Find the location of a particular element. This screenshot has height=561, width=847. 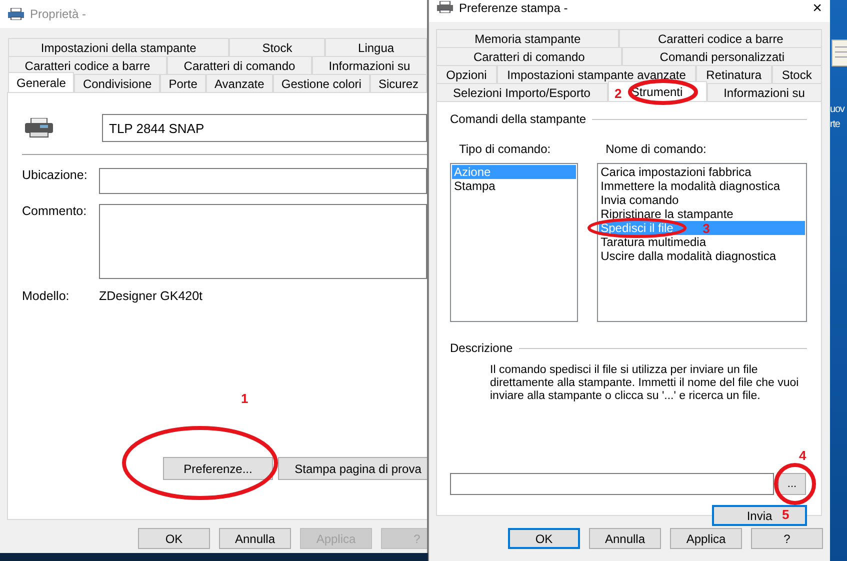

desktop-icon-label: uov is located at coordinates (837, 110).